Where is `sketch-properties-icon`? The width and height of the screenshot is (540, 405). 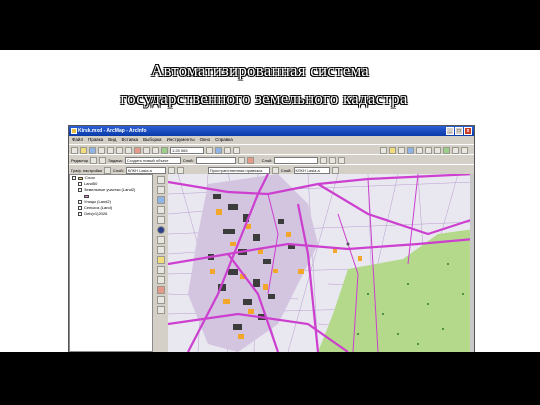
sketch-properties-icon is located at coordinates (250, 160).